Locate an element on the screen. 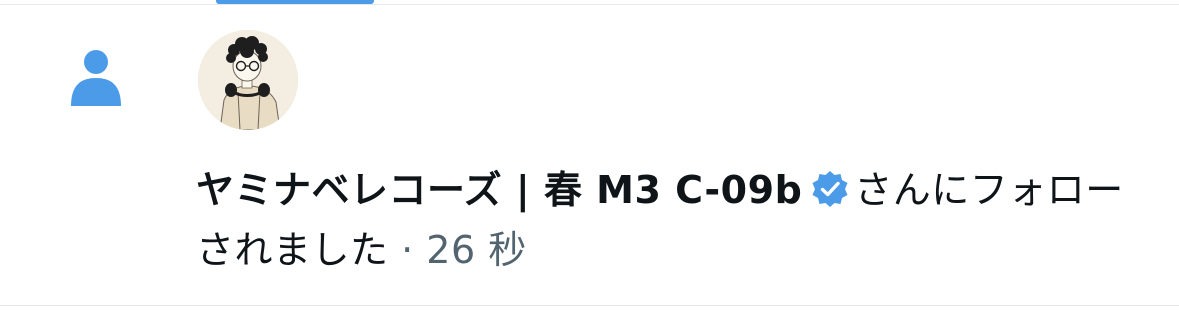  top-divider is located at coordinates (589, 4).